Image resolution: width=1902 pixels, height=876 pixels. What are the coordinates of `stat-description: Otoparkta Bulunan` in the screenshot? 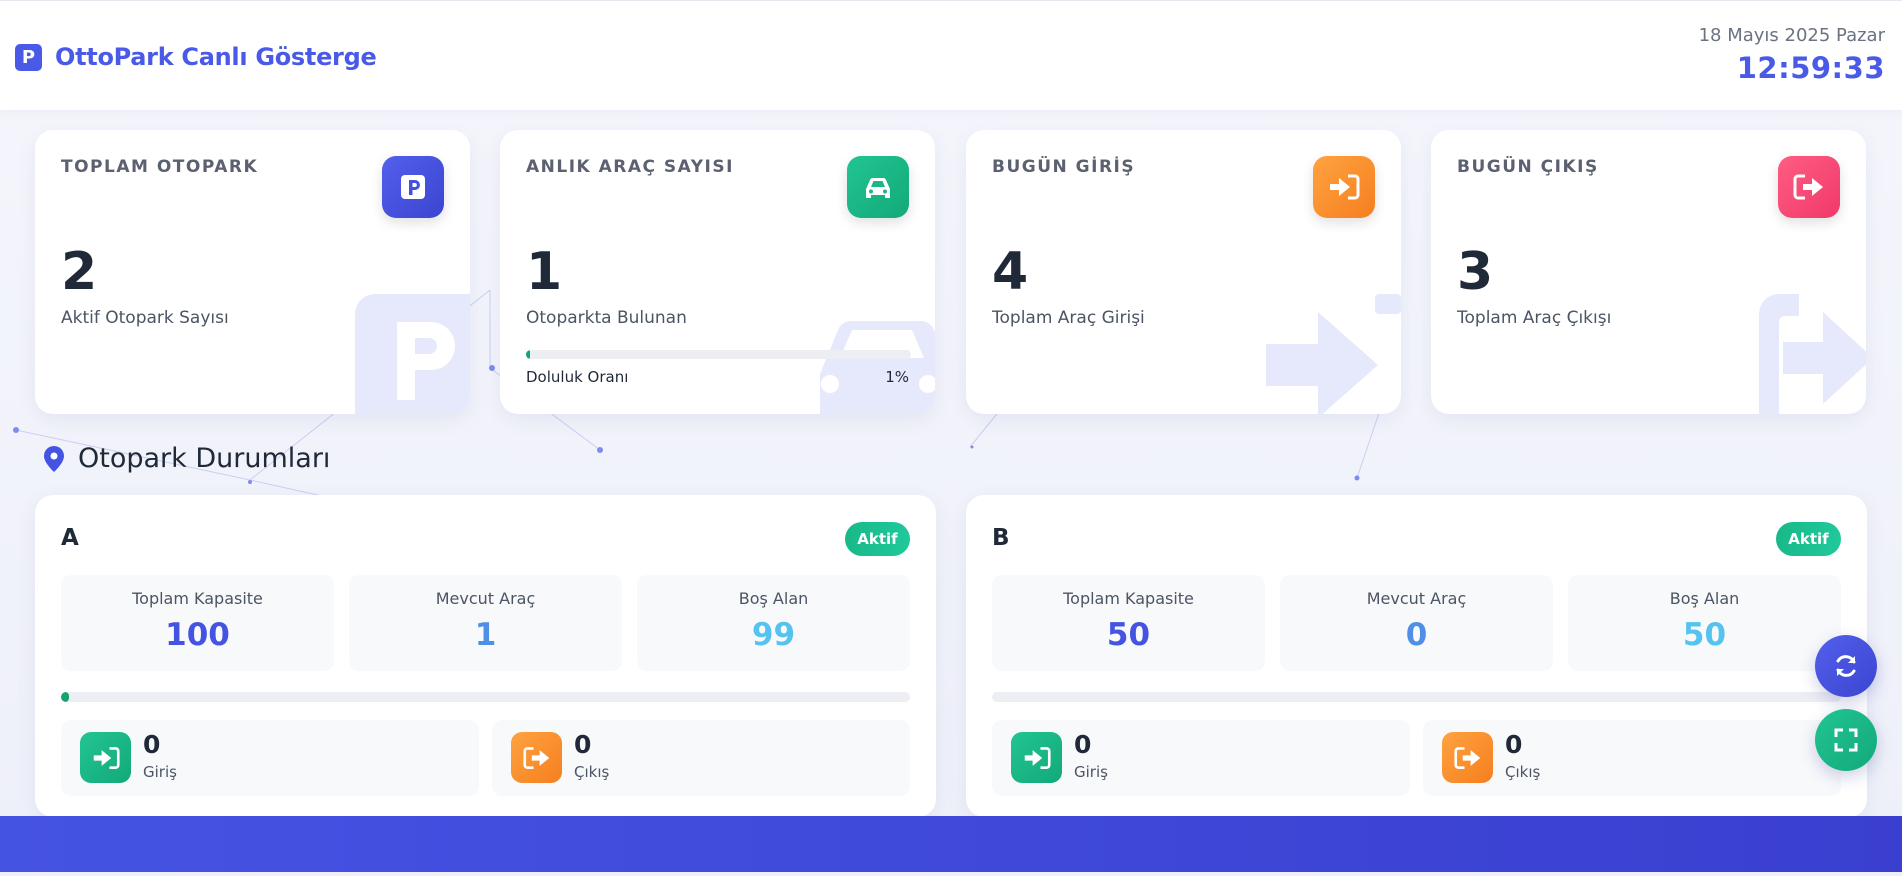 It's located at (606, 318).